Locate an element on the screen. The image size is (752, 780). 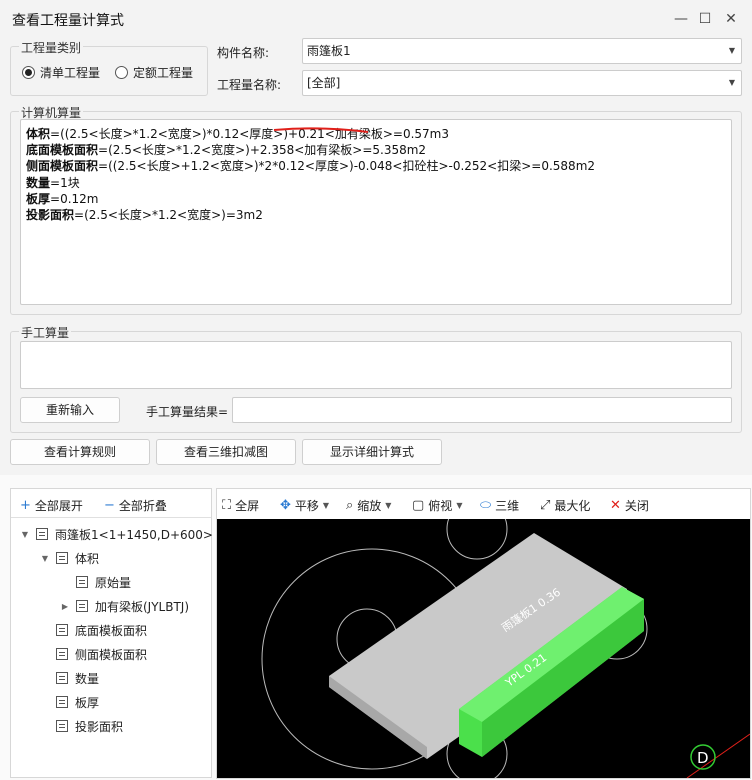
expand-all-button: + 全部展开 is located at coordinates (51, 505).